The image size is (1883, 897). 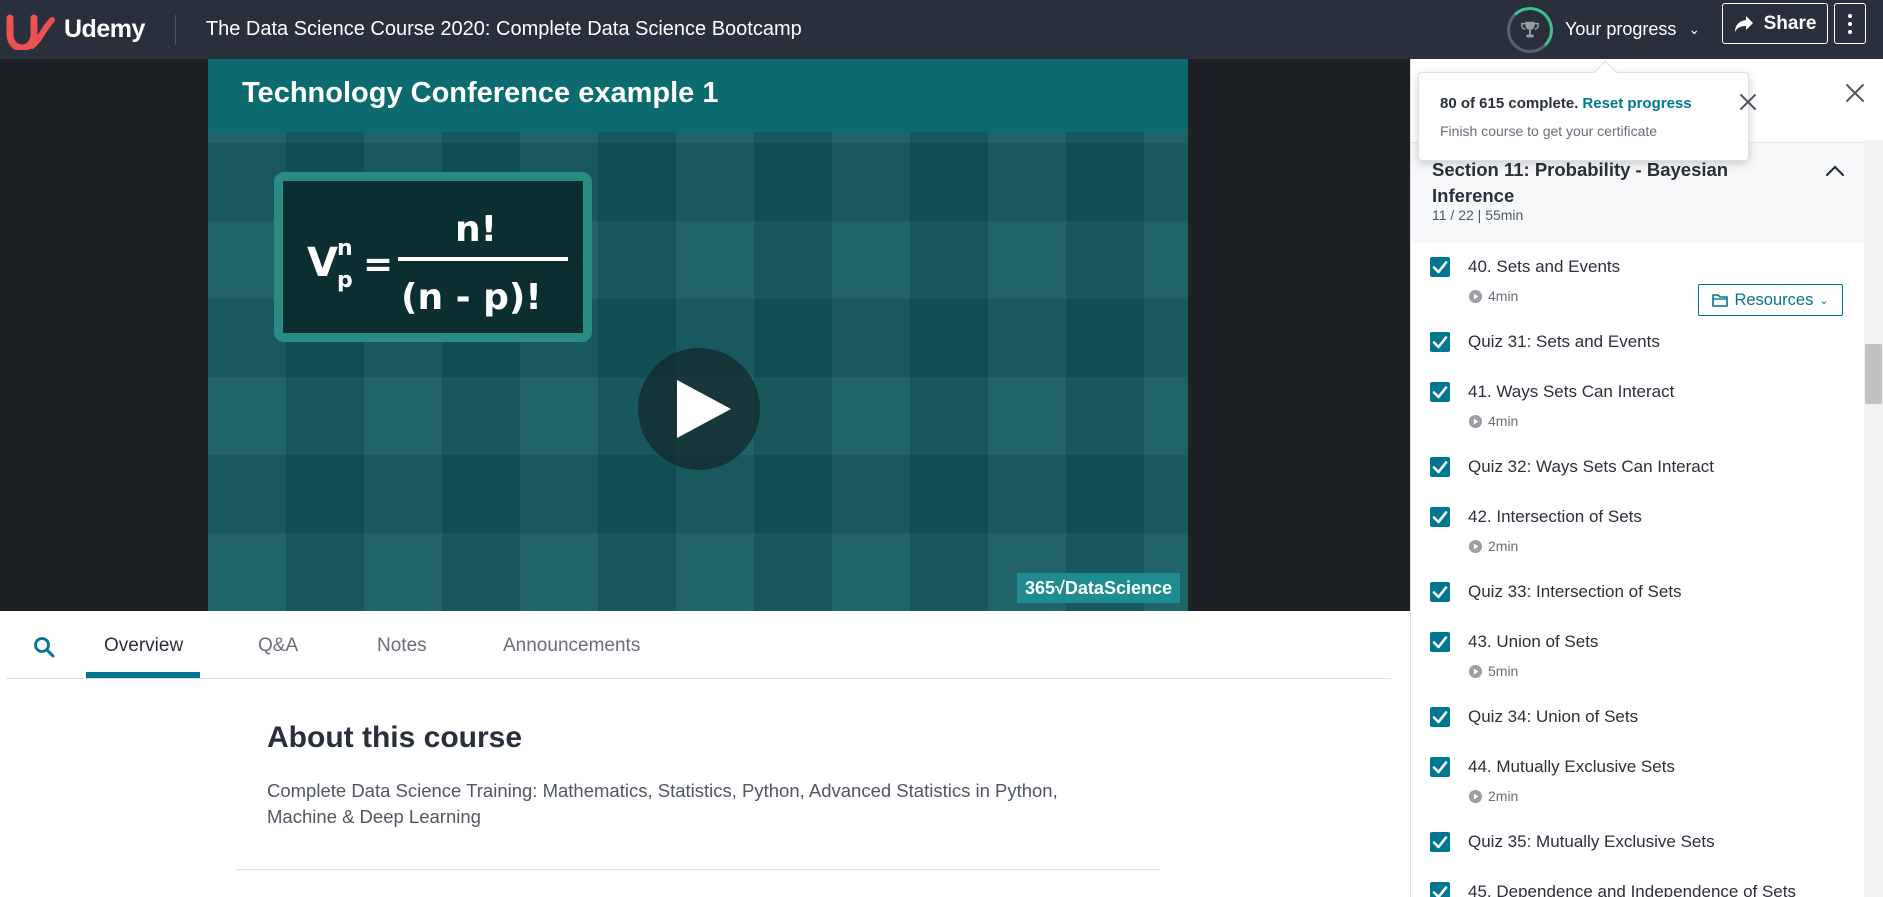 I want to click on slide-title: Technology Conference example 1, so click(x=698, y=95).